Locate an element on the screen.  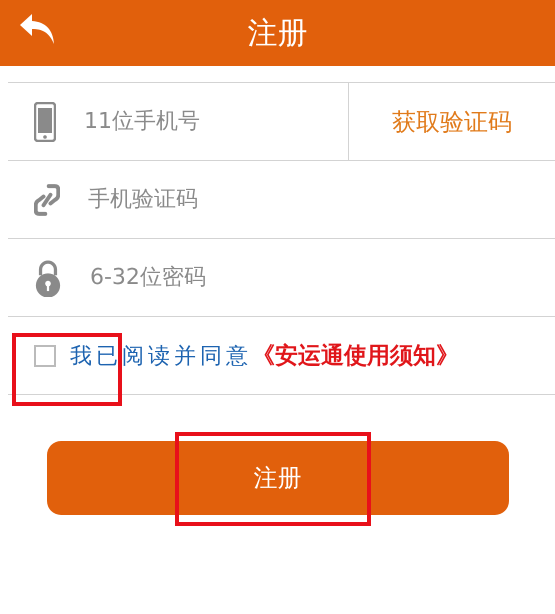
checkbox is located at coordinates (45, 355).